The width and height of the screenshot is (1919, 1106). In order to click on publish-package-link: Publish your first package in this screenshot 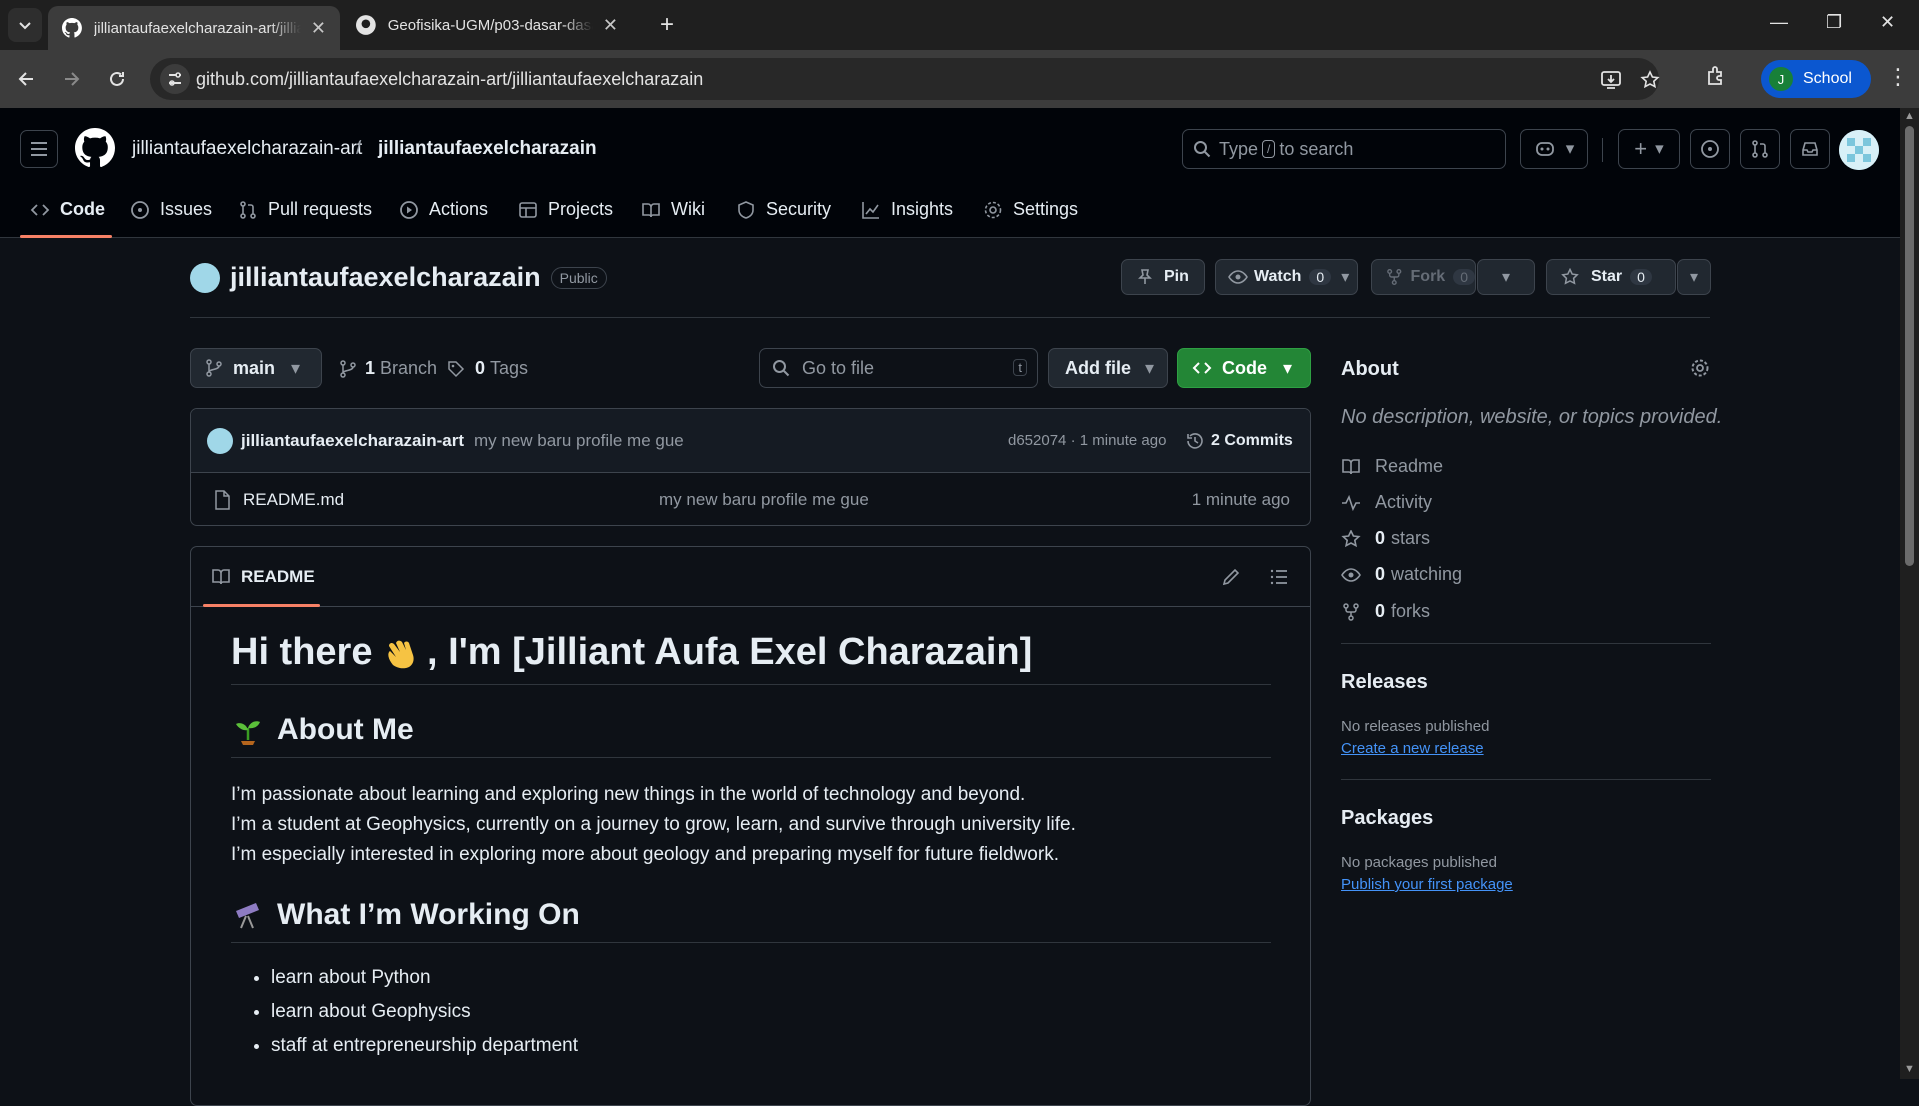, I will do `click(1427, 884)`.